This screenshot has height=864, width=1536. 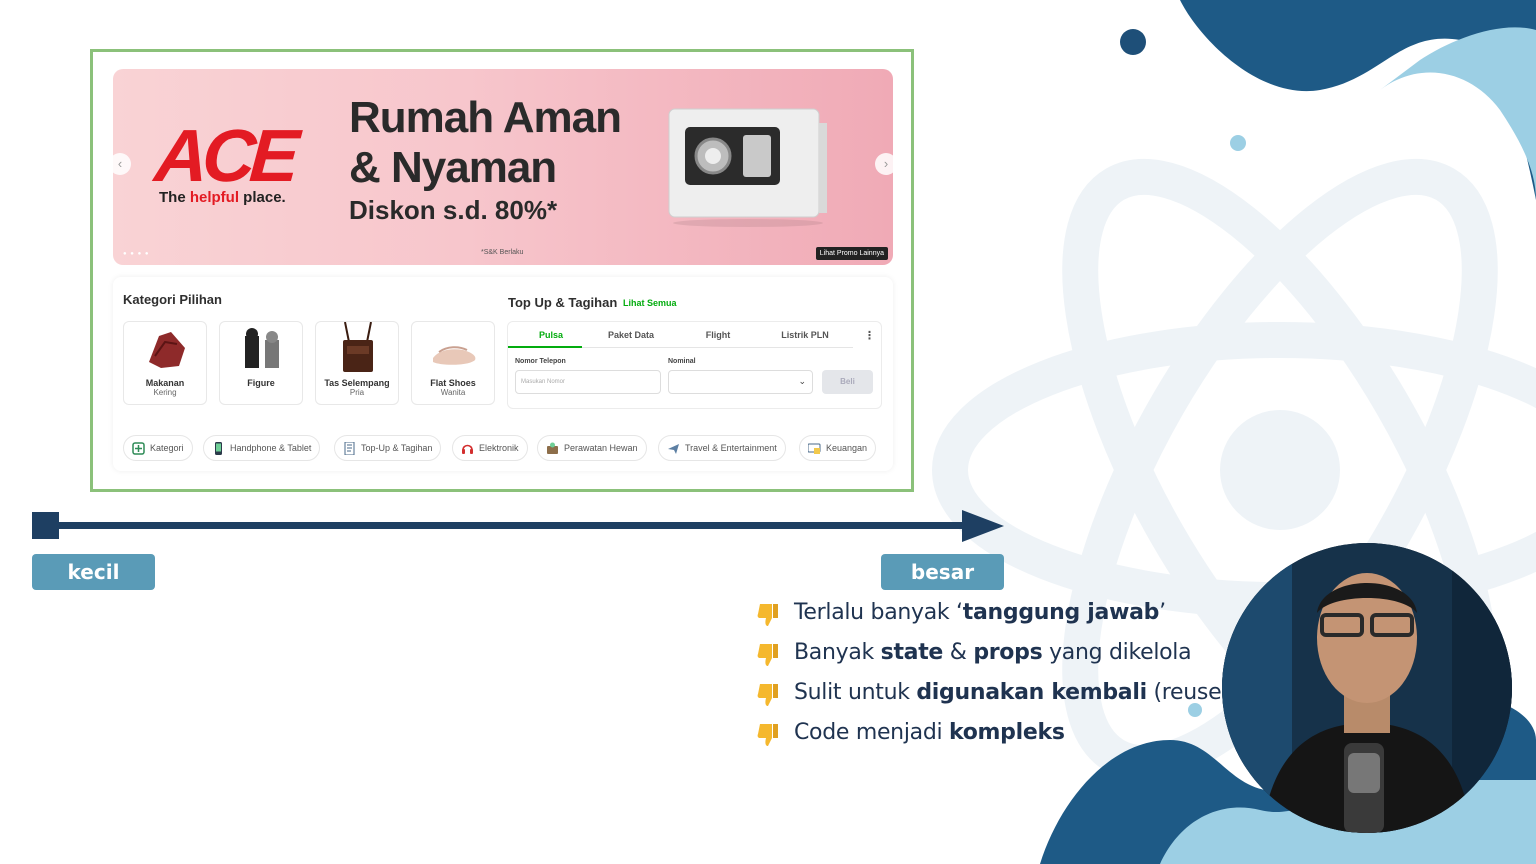 I want to click on finance-icon, so click(x=814, y=448).